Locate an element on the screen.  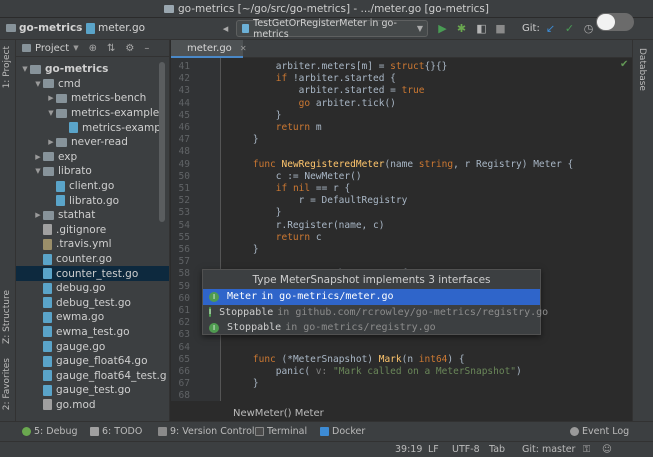
history-icon: ◷ is located at coordinates (588, 28).